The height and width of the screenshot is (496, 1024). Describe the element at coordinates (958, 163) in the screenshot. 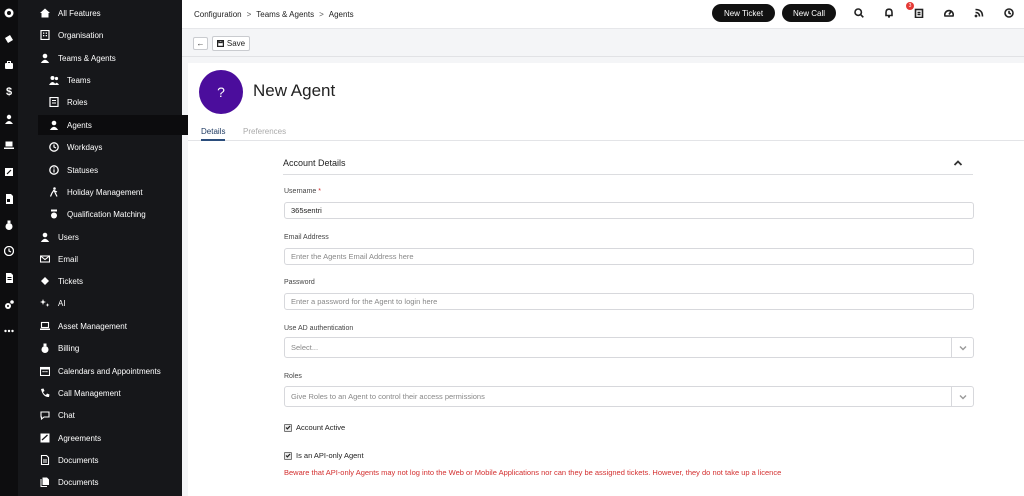

I see `chevron-up-icon` at that location.